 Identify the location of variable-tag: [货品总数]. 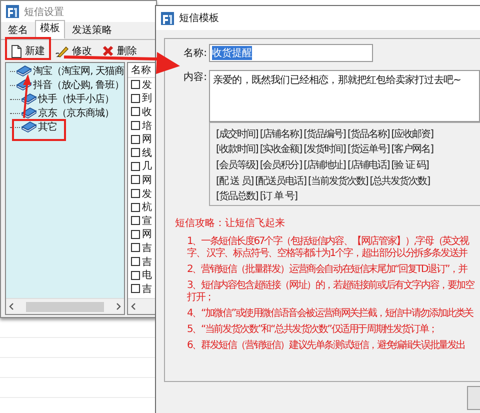
(237, 196).